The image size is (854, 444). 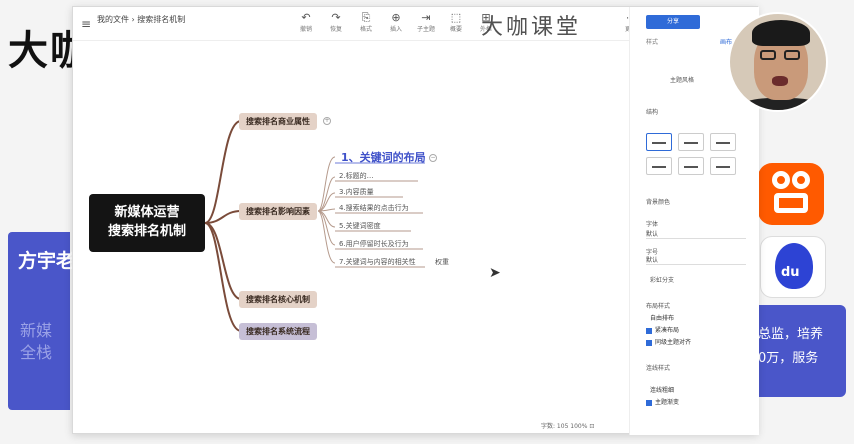 I want to click on format-icon: ⎘, so click(x=366, y=17).